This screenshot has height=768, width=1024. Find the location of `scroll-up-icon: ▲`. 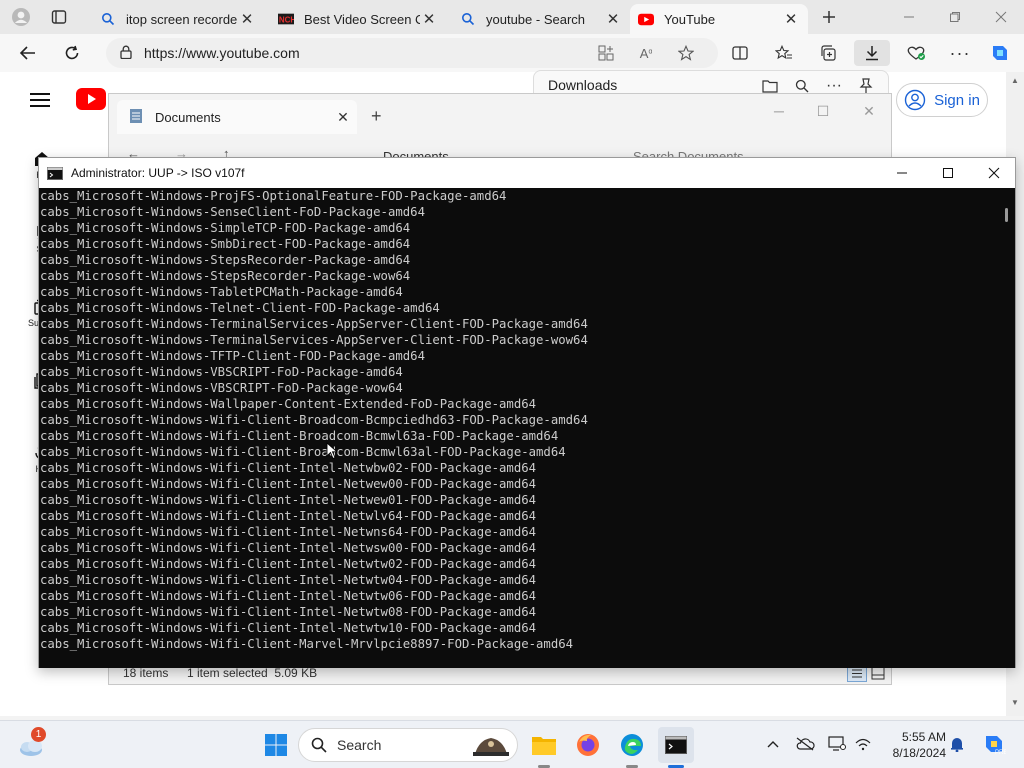

scroll-up-icon: ▲ is located at coordinates (1015, 80).